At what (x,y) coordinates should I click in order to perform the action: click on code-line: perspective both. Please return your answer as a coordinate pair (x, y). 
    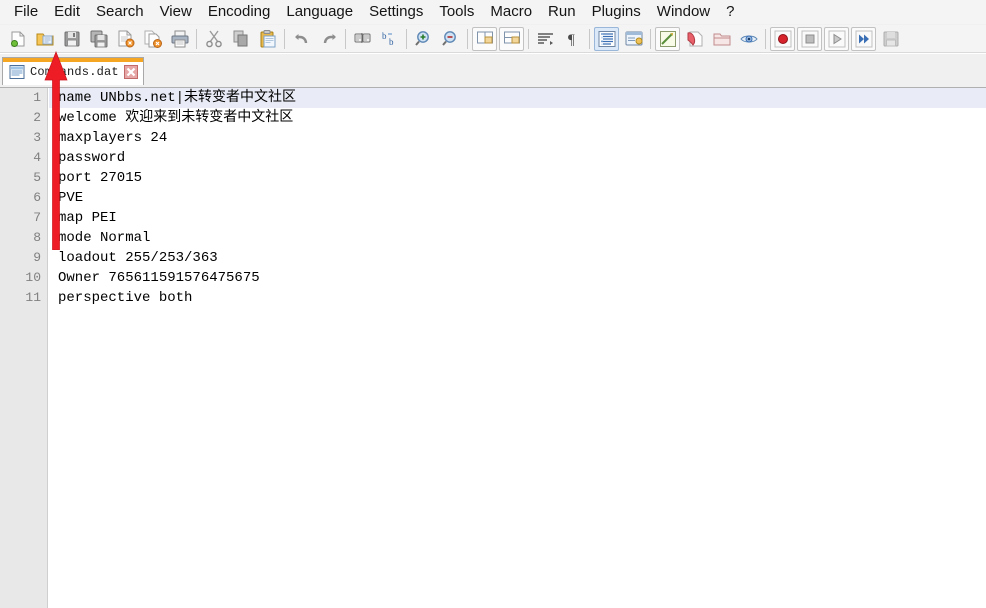
    Looking at the image, I should click on (517, 298).